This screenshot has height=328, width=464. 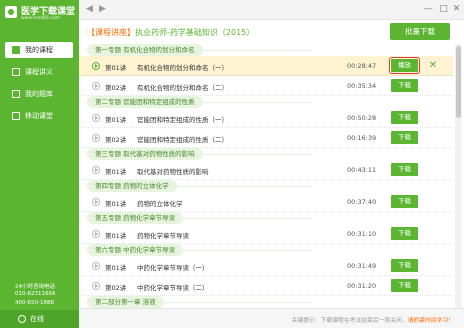 What do you see at coordinates (16, 50) in the screenshot?
I see `book-icon` at bounding box center [16, 50].